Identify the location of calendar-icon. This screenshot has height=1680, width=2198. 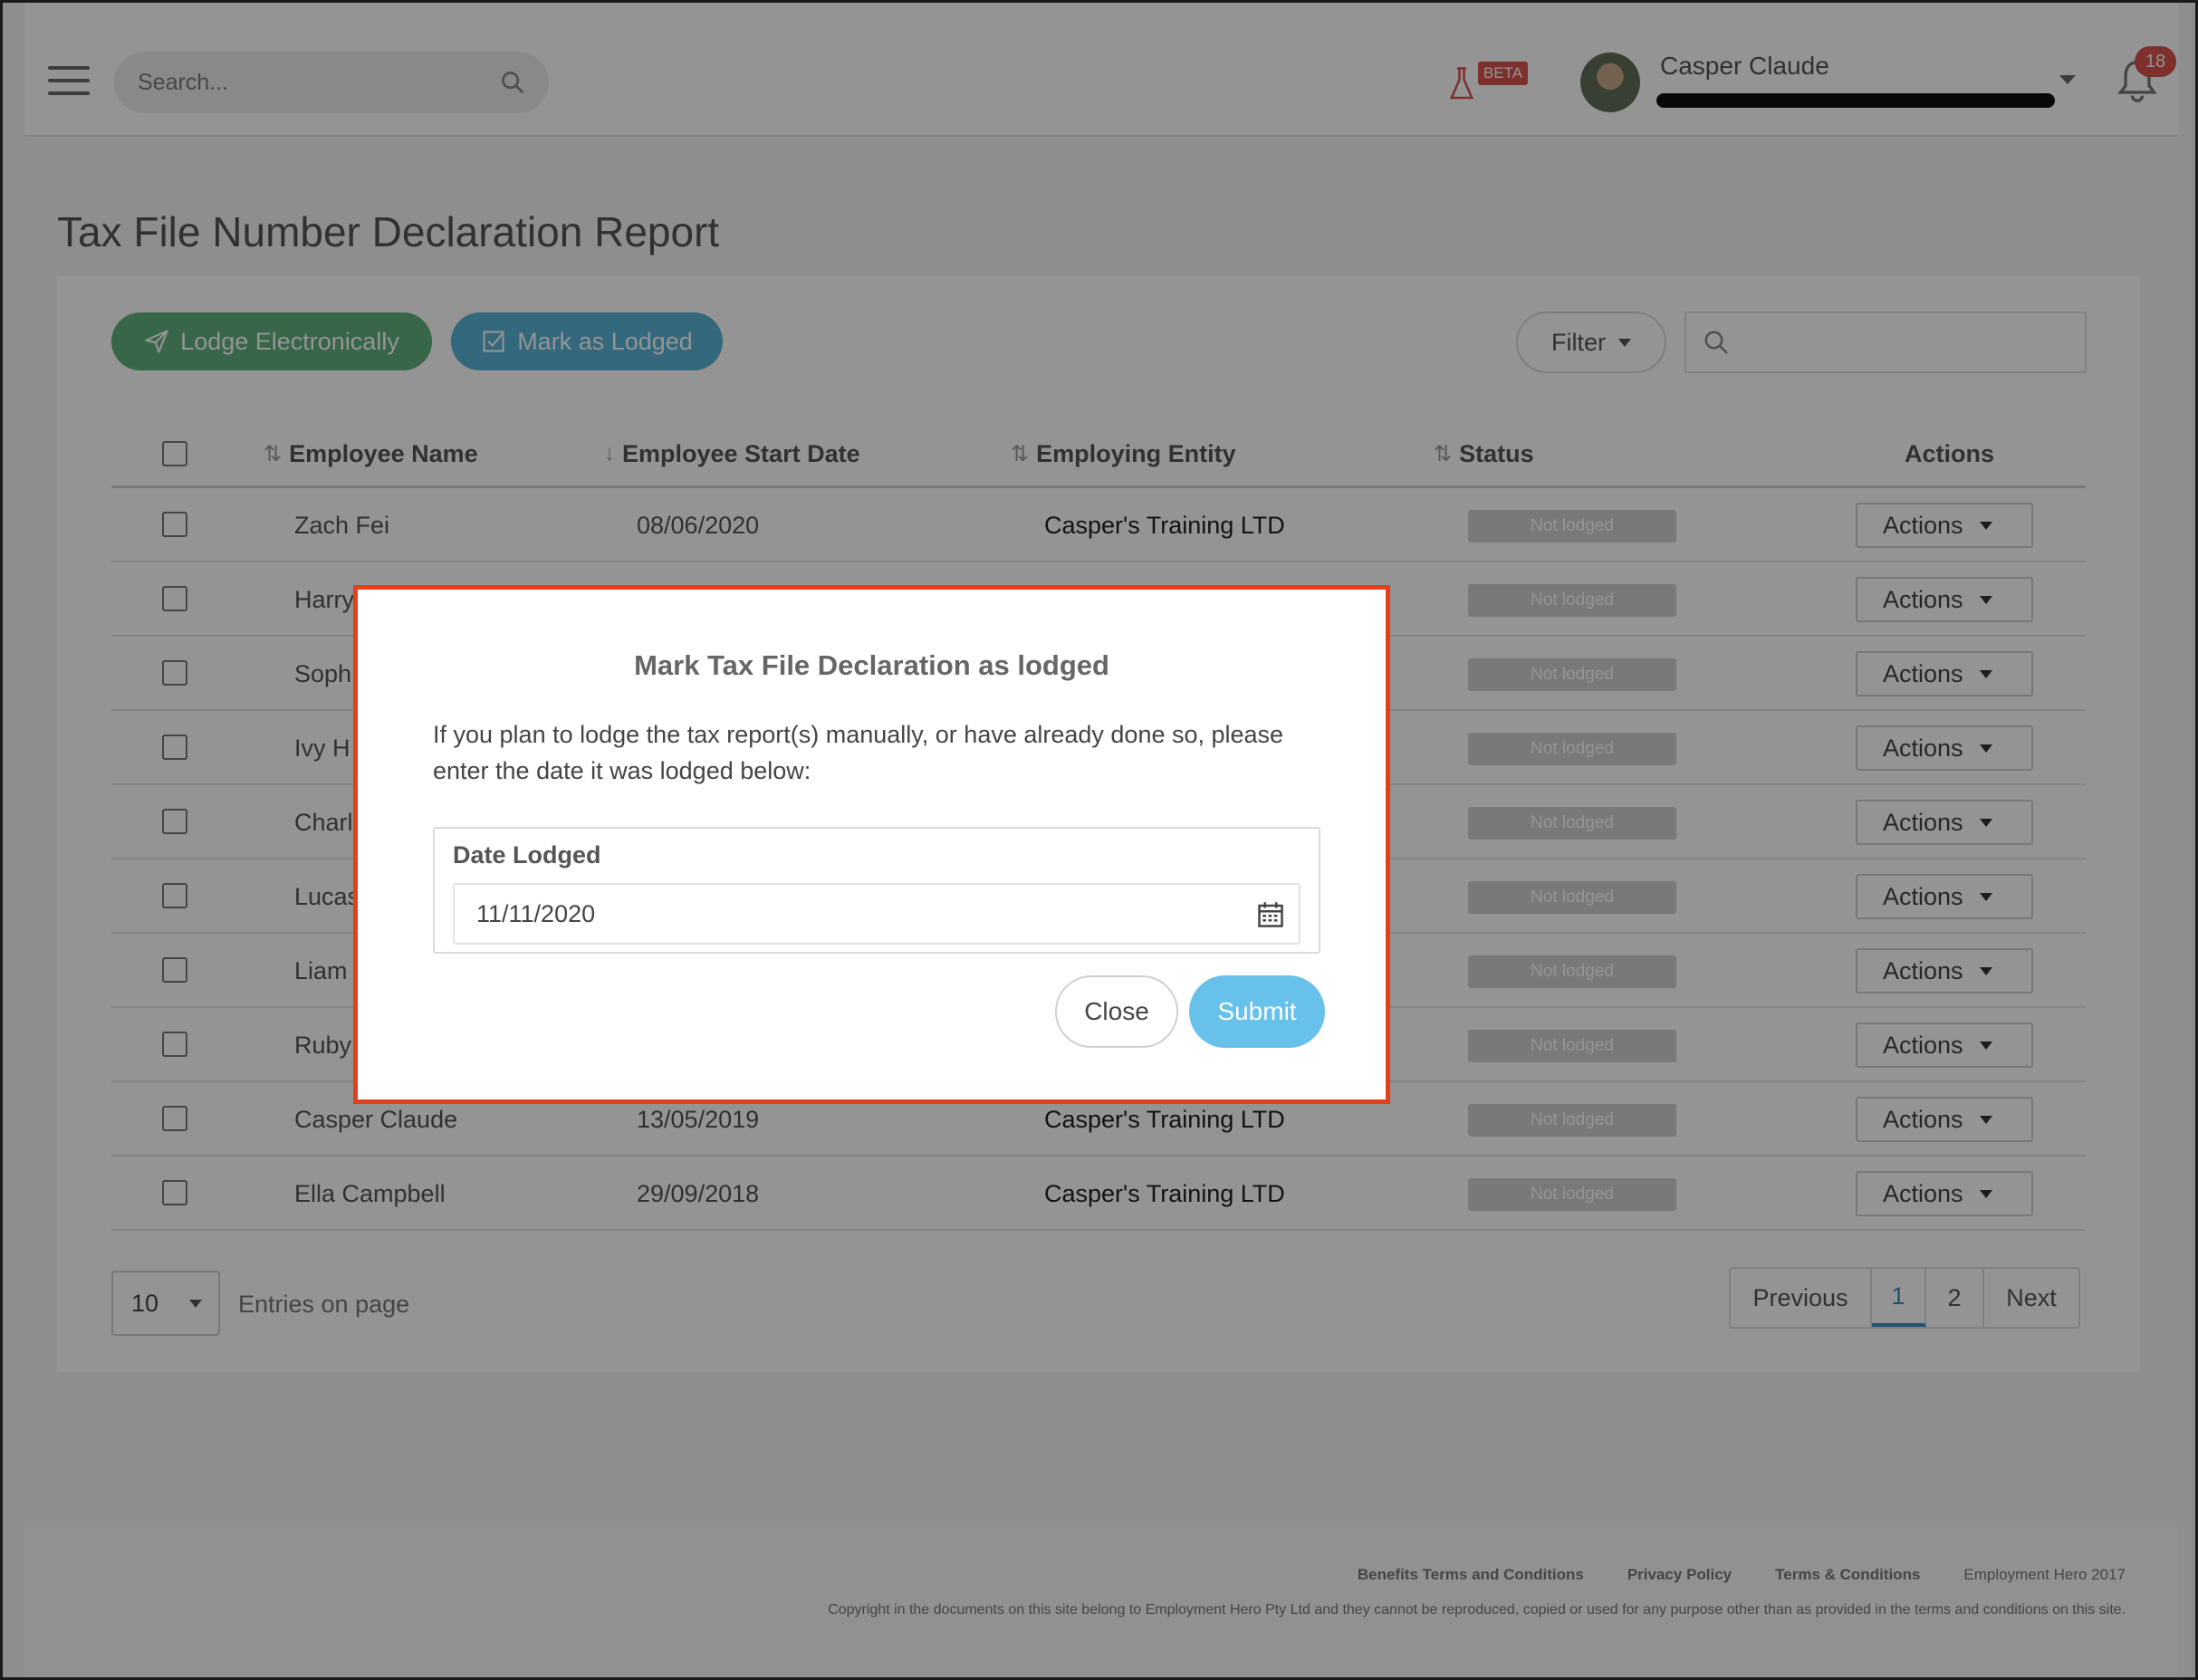
(1270, 915).